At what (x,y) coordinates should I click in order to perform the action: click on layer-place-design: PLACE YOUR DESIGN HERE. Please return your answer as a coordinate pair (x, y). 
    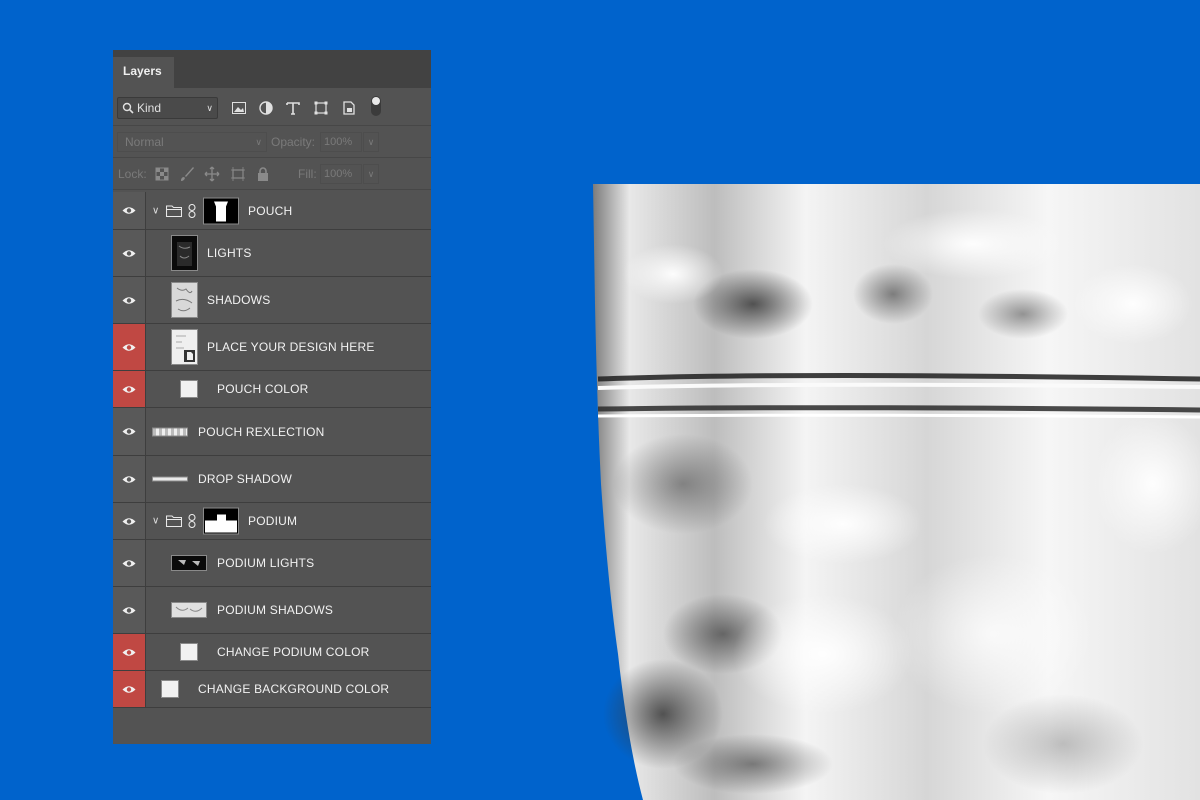
    Looking at the image, I should click on (272, 347).